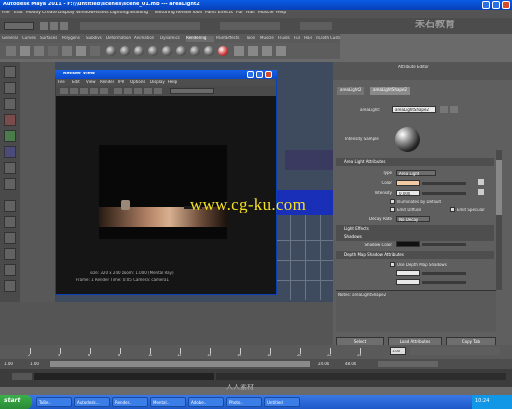 The height and width of the screenshot is (409, 512). What do you see at coordinates (121, 82) in the screenshot?
I see `render-menu-ipr: IPR` at bounding box center [121, 82].